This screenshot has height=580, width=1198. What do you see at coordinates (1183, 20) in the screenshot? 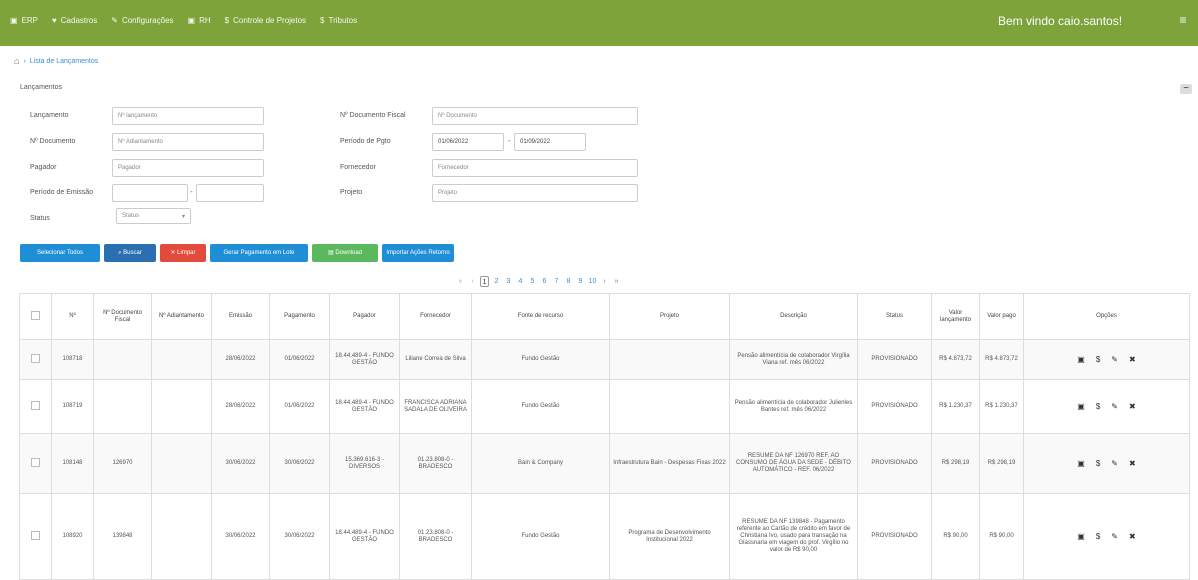
I see `menu-toggle-icon: ≡` at bounding box center [1183, 20].